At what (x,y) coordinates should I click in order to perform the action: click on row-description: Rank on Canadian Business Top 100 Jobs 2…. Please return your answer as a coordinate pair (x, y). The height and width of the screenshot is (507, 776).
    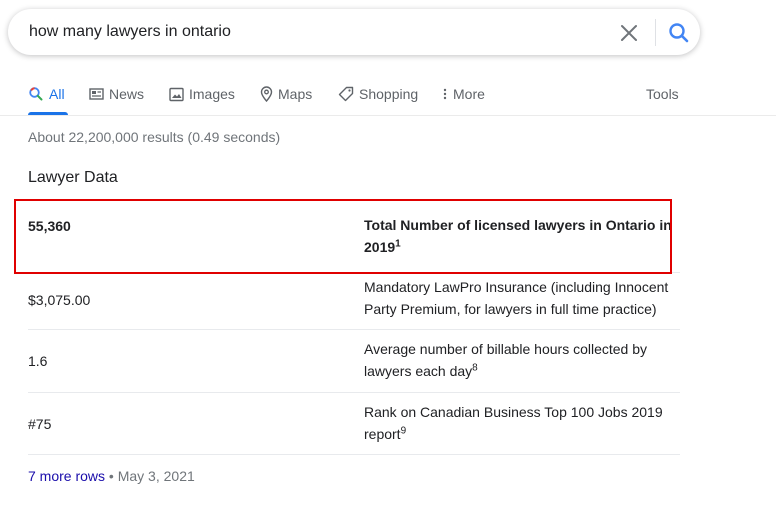
    Looking at the image, I should click on (521, 423).